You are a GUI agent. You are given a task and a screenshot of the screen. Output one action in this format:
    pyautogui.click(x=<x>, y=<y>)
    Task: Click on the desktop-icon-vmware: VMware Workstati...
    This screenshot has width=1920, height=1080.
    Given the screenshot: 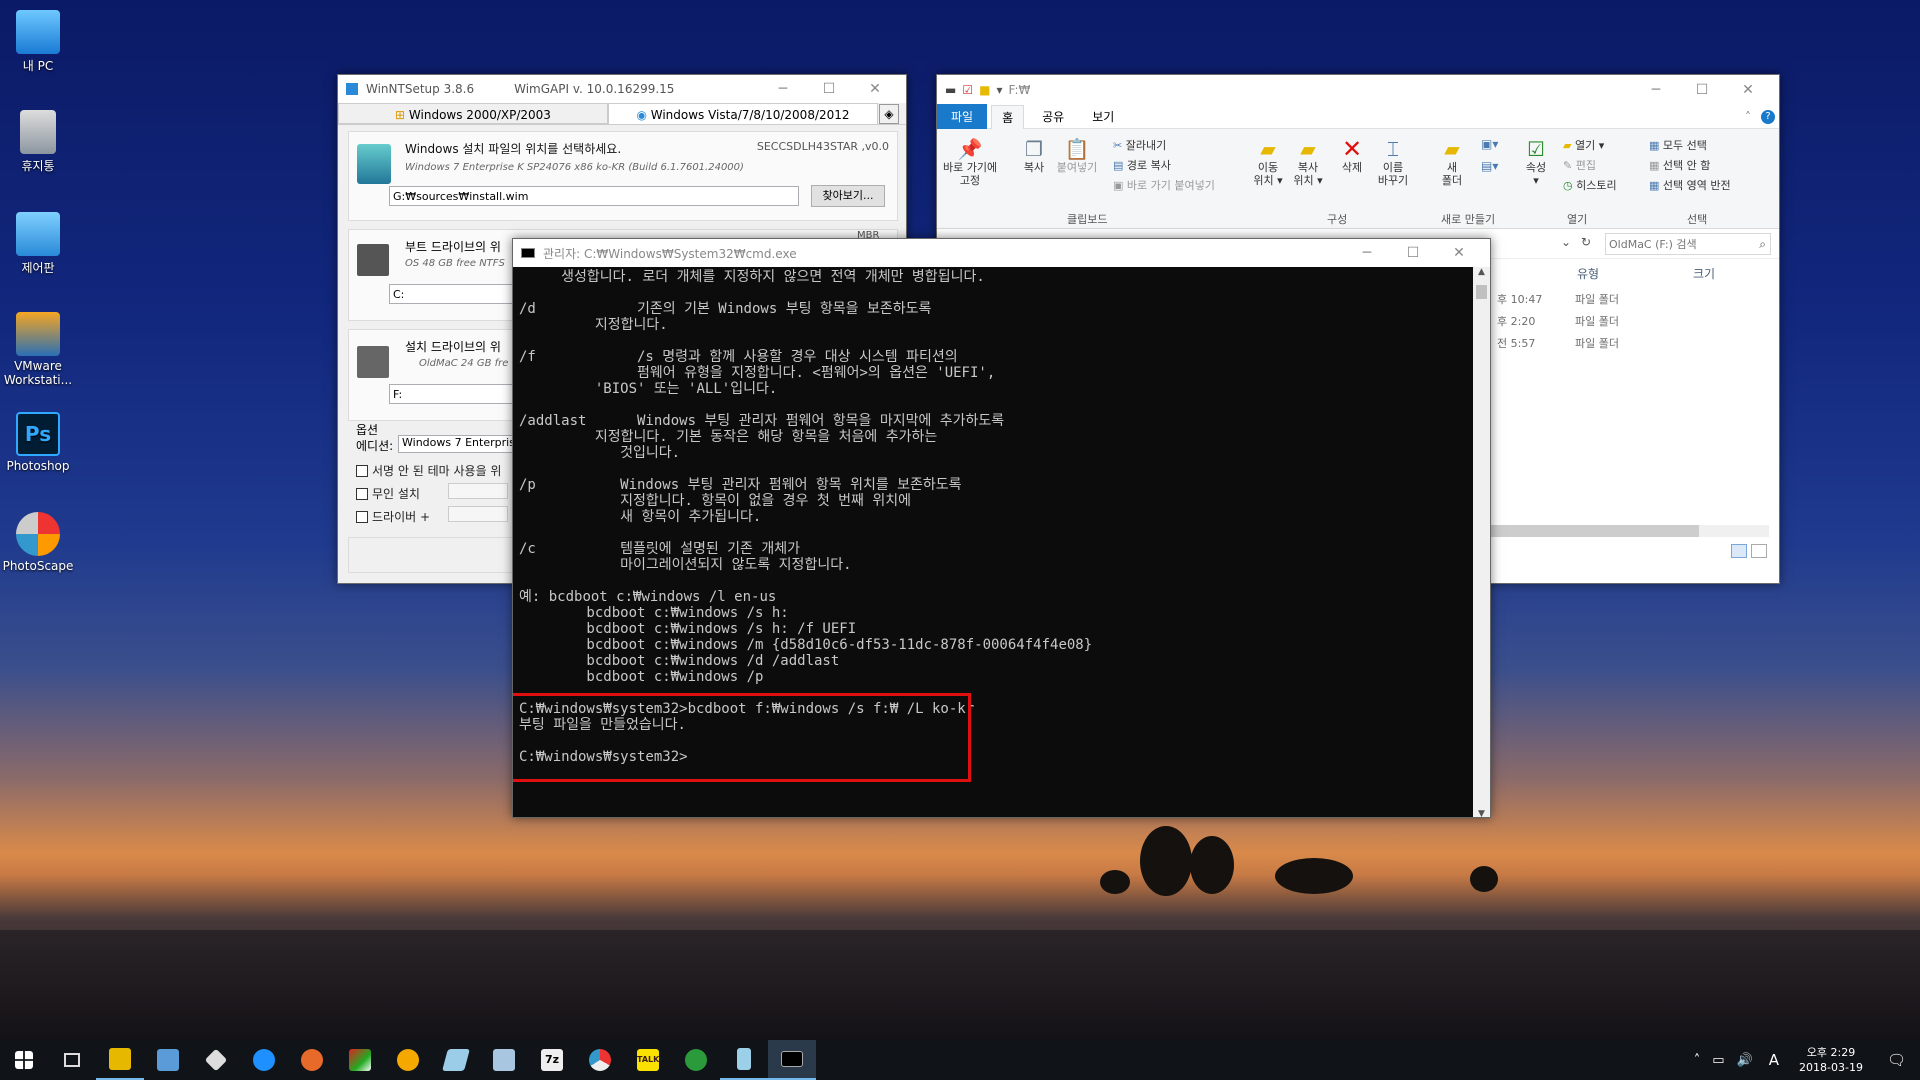 What is the action you would take?
    pyautogui.click(x=38, y=349)
    